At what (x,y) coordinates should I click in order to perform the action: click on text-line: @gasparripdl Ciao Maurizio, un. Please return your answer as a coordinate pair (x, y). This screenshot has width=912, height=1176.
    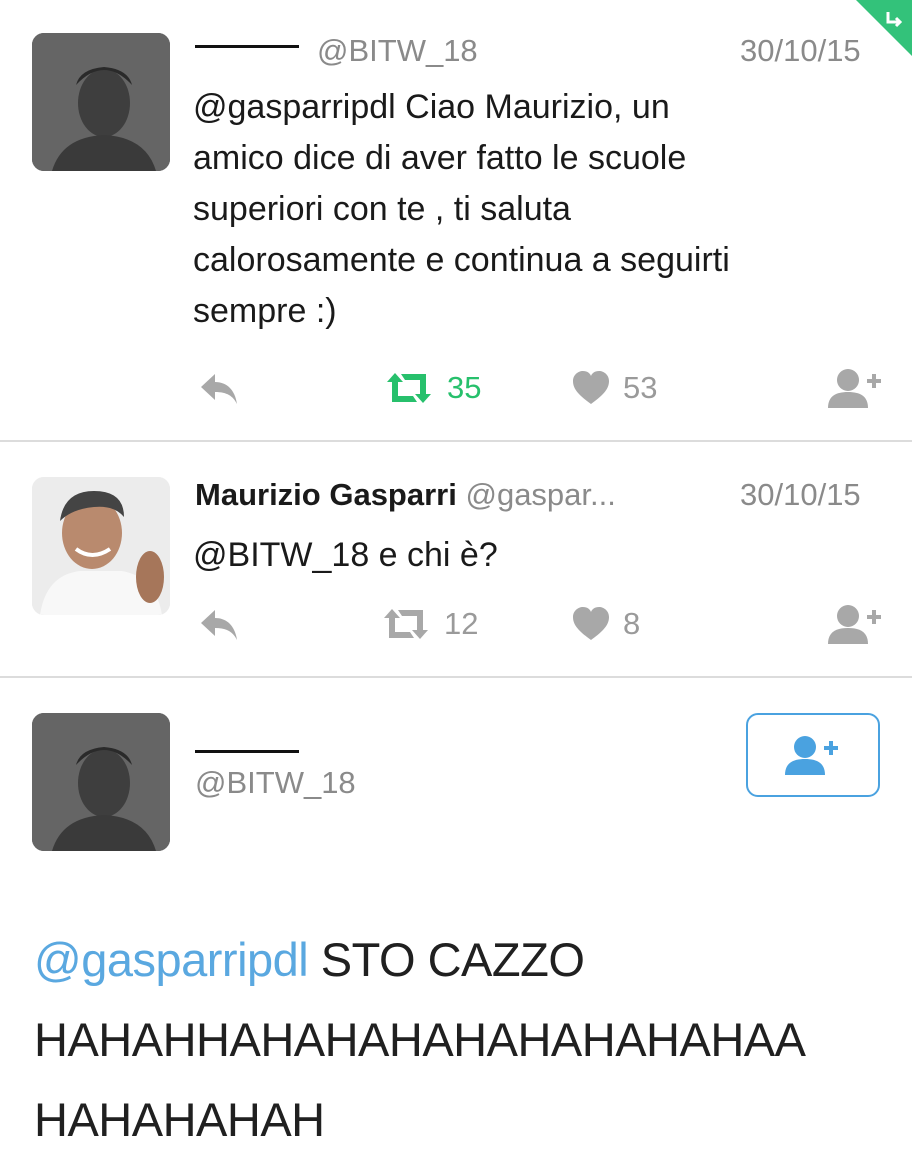
    Looking at the image, I should click on (431, 107).